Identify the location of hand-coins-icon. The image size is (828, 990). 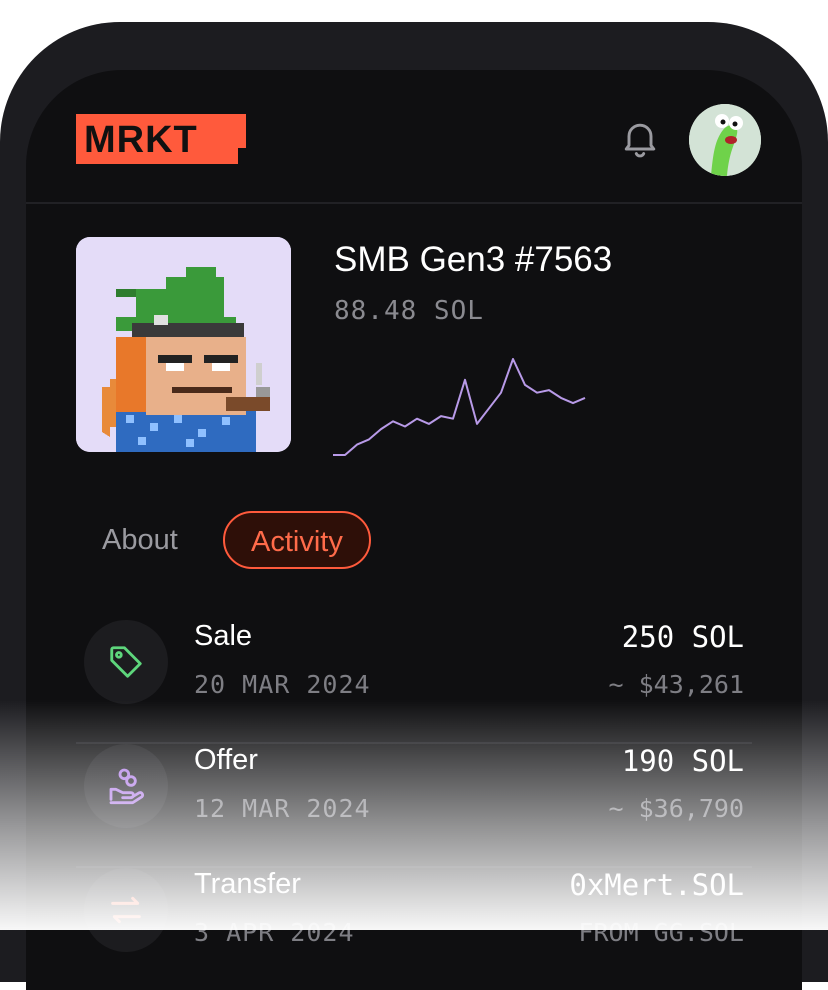
(126, 786).